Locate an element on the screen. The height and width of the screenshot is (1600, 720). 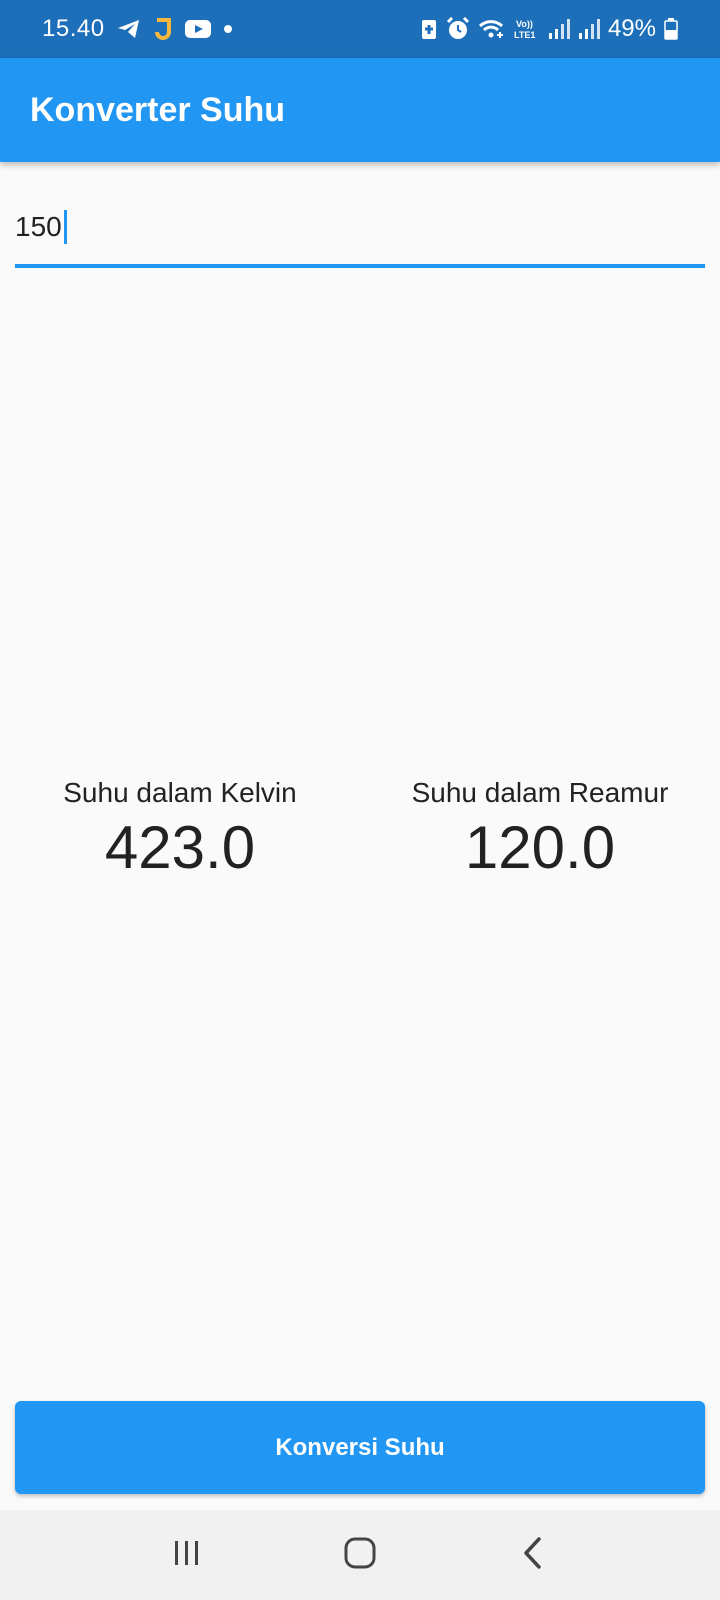
reamur-result: Suhu dalam Reamur 120.0 is located at coordinates (540, 829).